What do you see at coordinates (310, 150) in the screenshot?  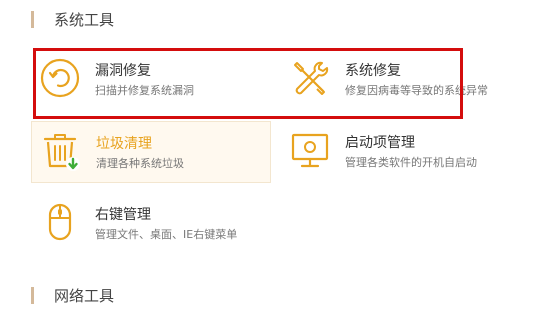 I see `monitor-icon` at bounding box center [310, 150].